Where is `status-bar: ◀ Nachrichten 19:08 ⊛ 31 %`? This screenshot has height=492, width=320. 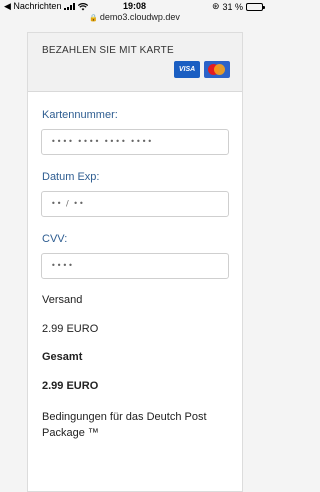
status-bar: ◀ Nachrichten 19:08 ⊛ 31 % is located at coordinates (134, 6).